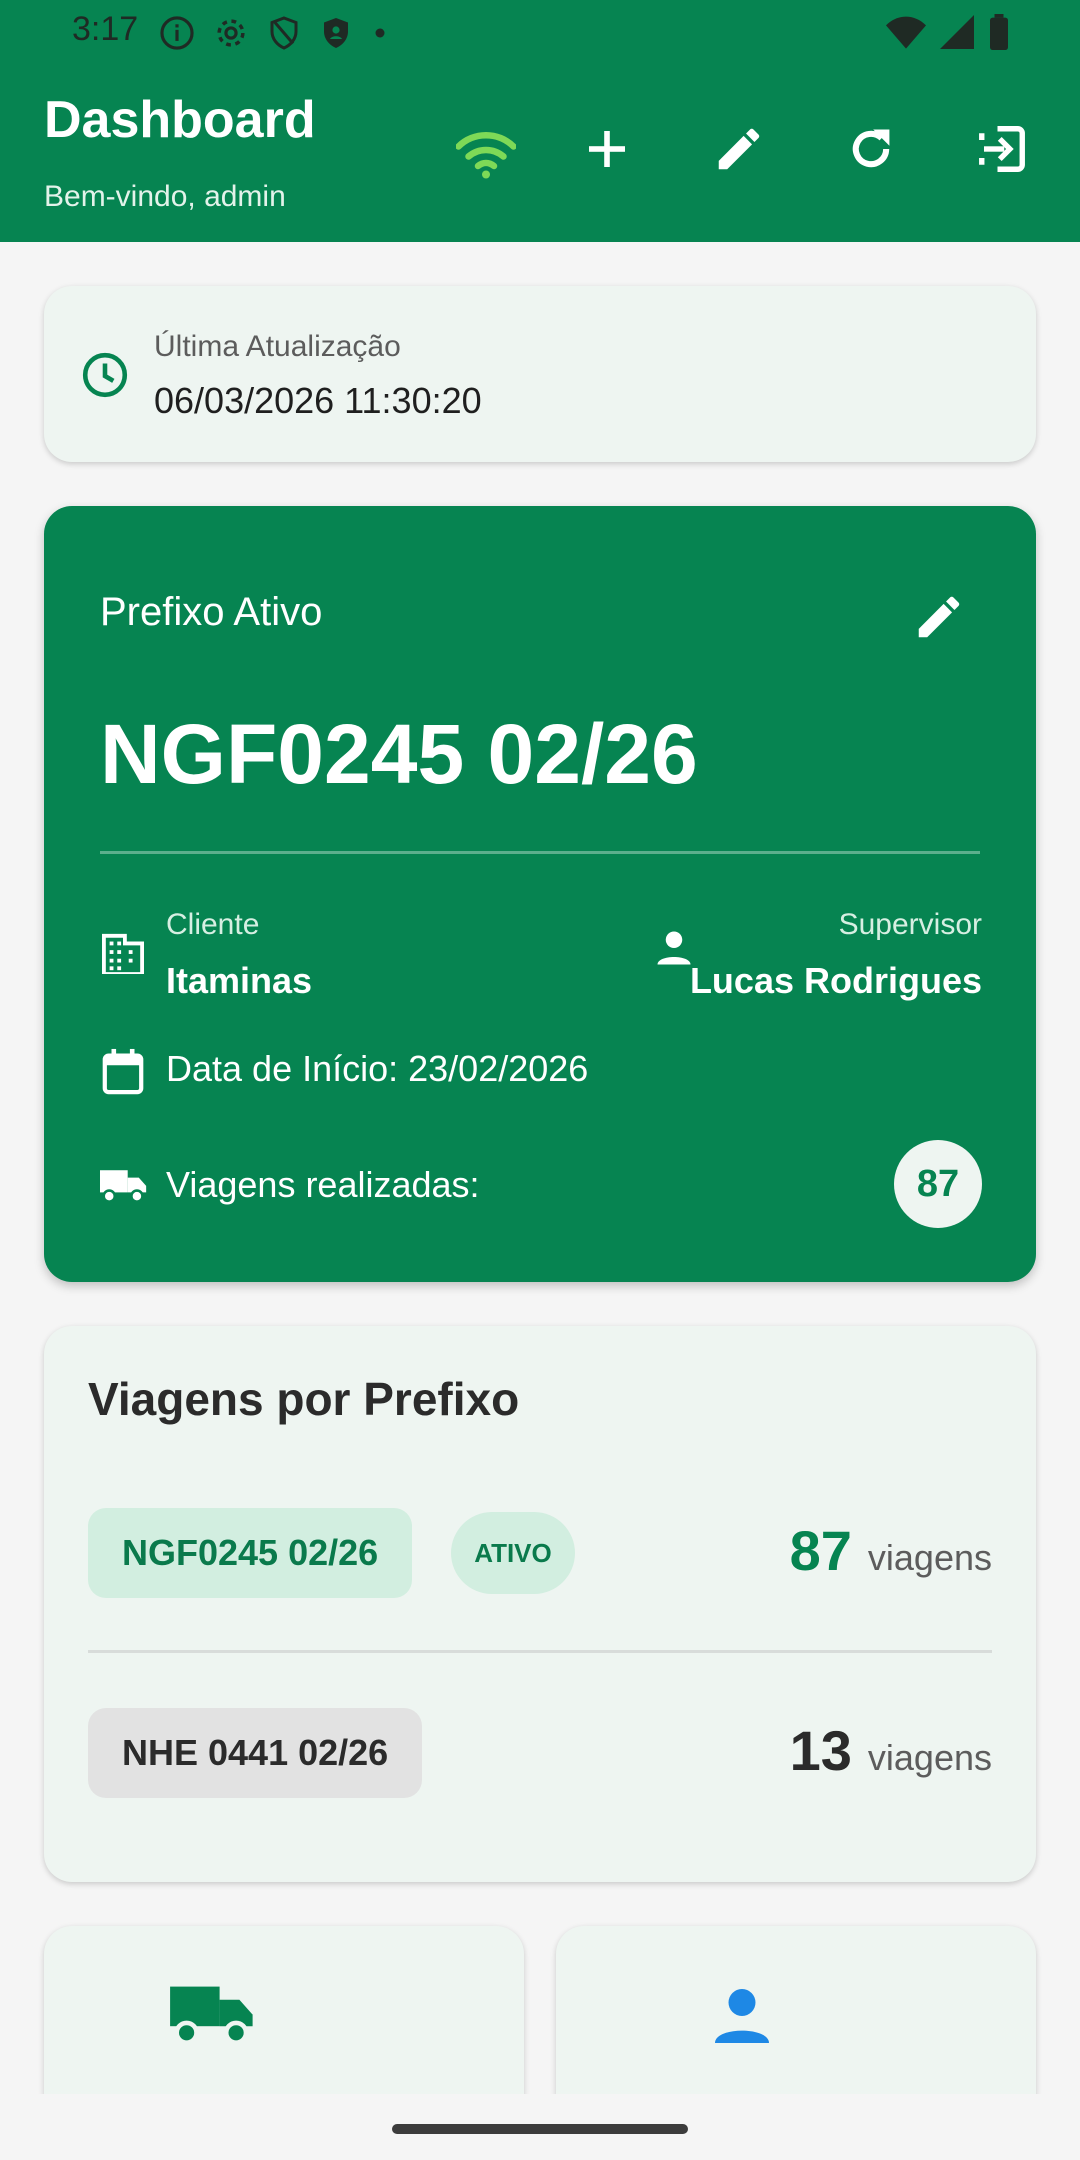 The image size is (1080, 2160). I want to click on status-bar: 3:17, so click(540, 33).